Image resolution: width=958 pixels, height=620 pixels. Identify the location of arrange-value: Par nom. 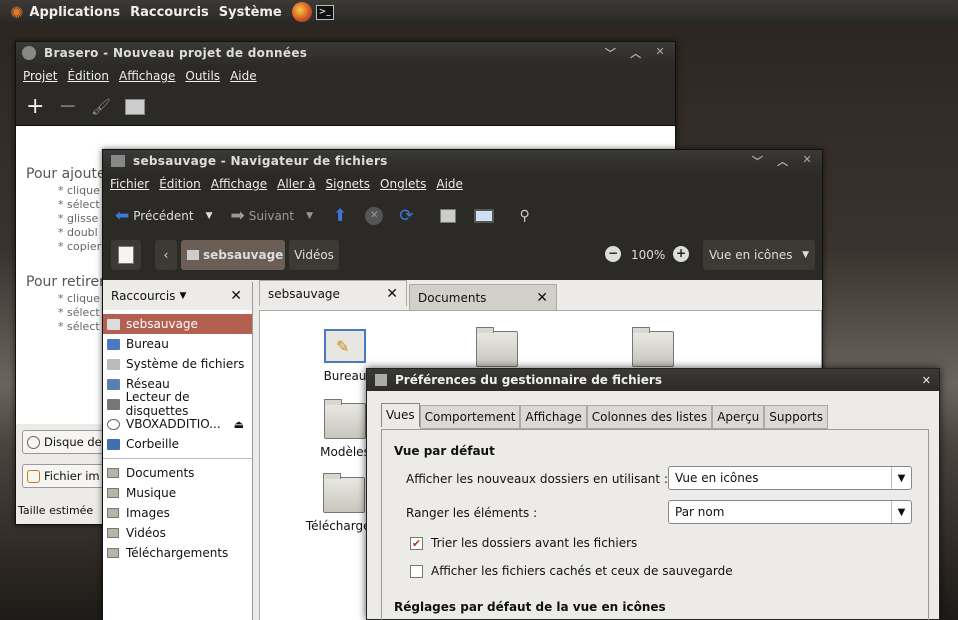
(700, 512).